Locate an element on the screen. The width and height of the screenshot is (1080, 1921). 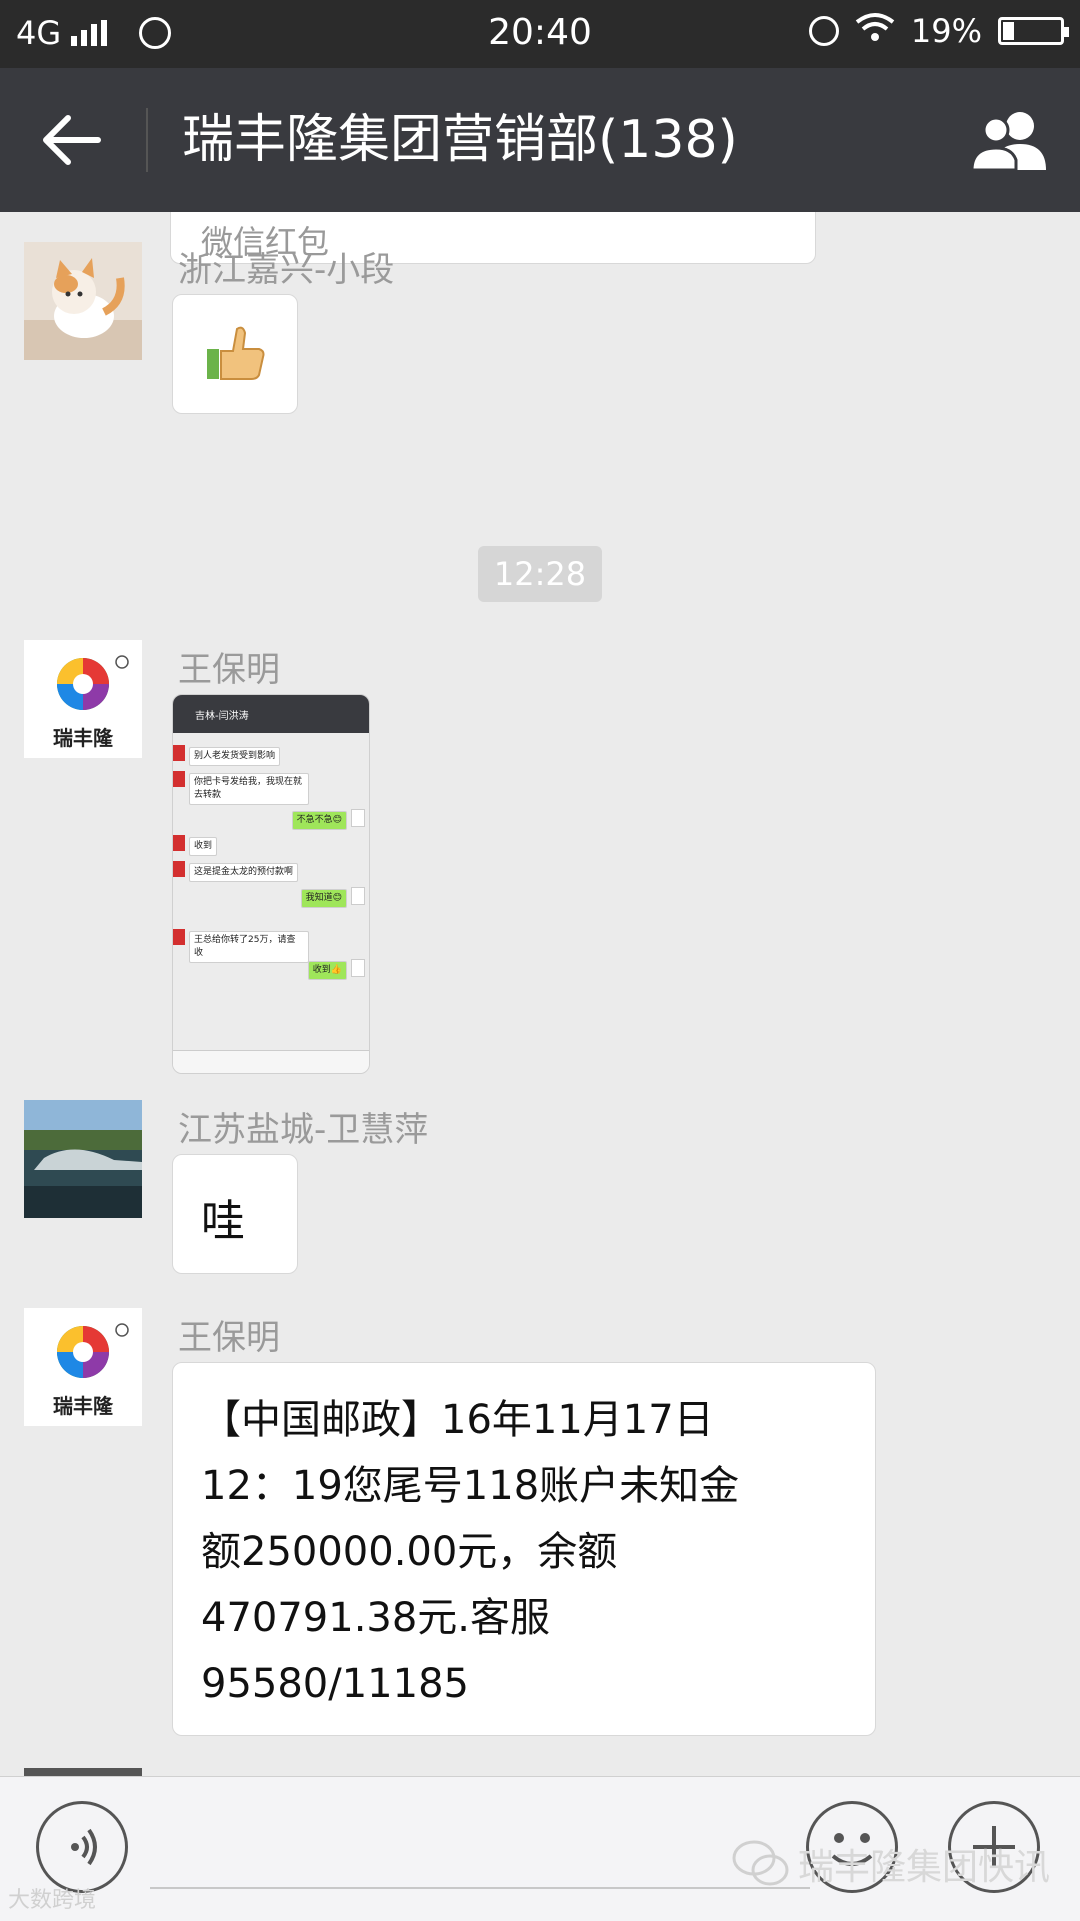
message-input is located at coordinates (480, 1888).